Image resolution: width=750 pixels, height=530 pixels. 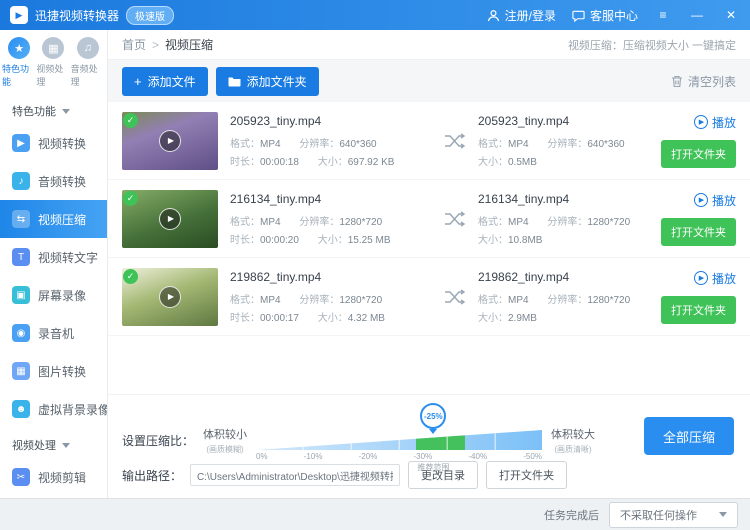 What do you see at coordinates (276, 198) in the screenshot?
I see `source-file-name: 216134_tiny.mp4` at bounding box center [276, 198].